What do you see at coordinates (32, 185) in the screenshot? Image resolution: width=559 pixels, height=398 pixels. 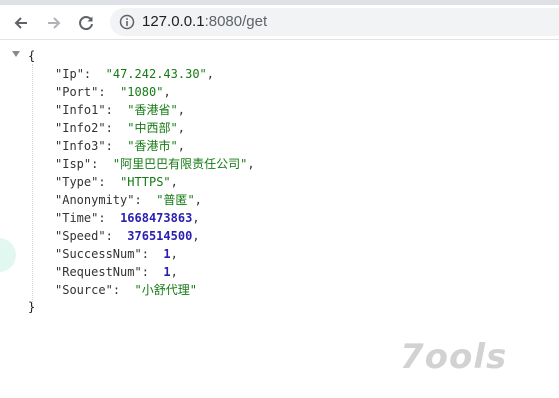 I see `indent-guide` at bounding box center [32, 185].